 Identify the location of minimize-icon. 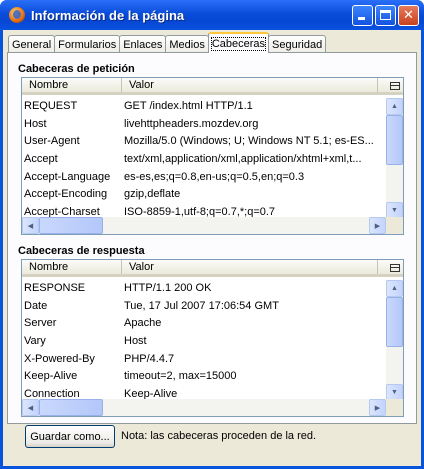
(361, 18).